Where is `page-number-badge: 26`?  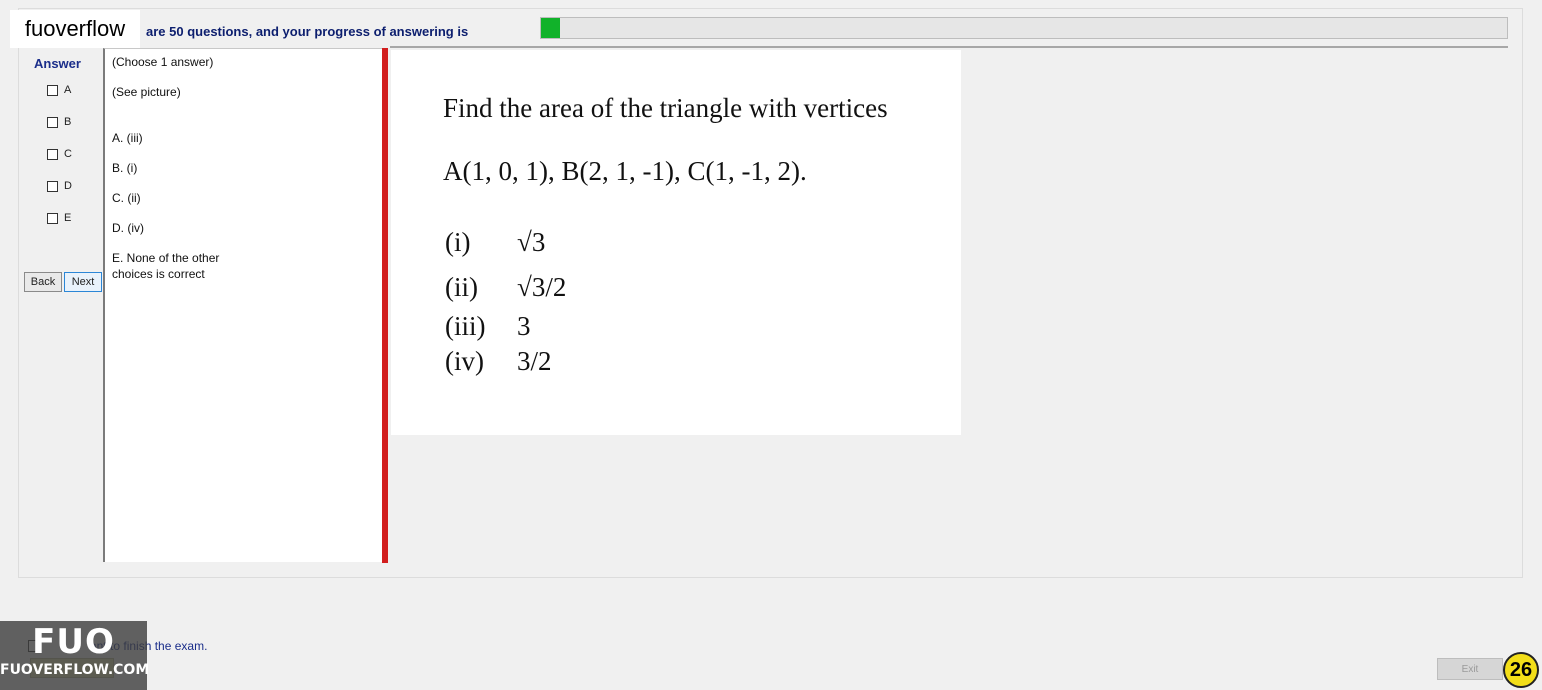 page-number-badge: 26 is located at coordinates (1521, 670).